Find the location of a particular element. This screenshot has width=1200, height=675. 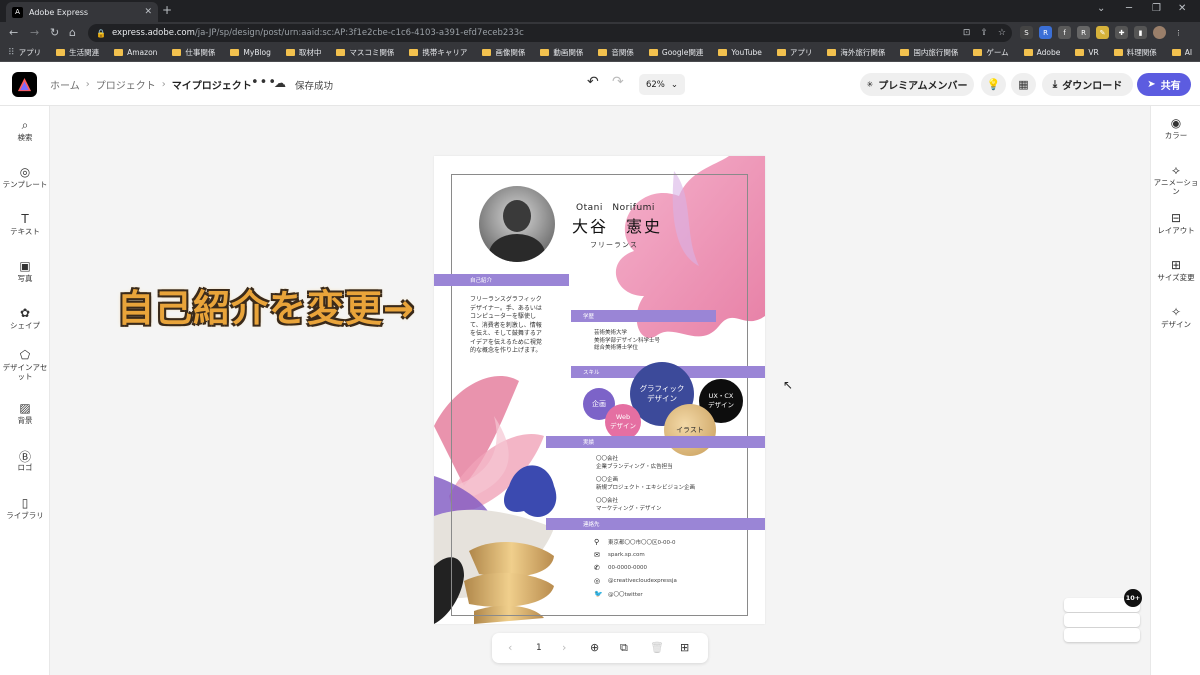

download-button: ⤓ ダウンロード is located at coordinates (1087, 84).